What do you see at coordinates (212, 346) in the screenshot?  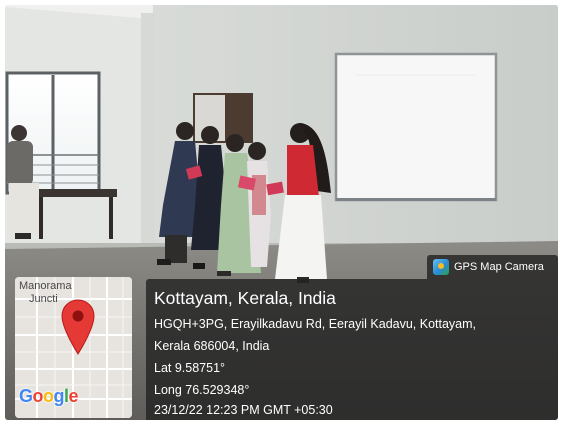 I see `address-line-2: Kerala 686004, India` at bounding box center [212, 346].